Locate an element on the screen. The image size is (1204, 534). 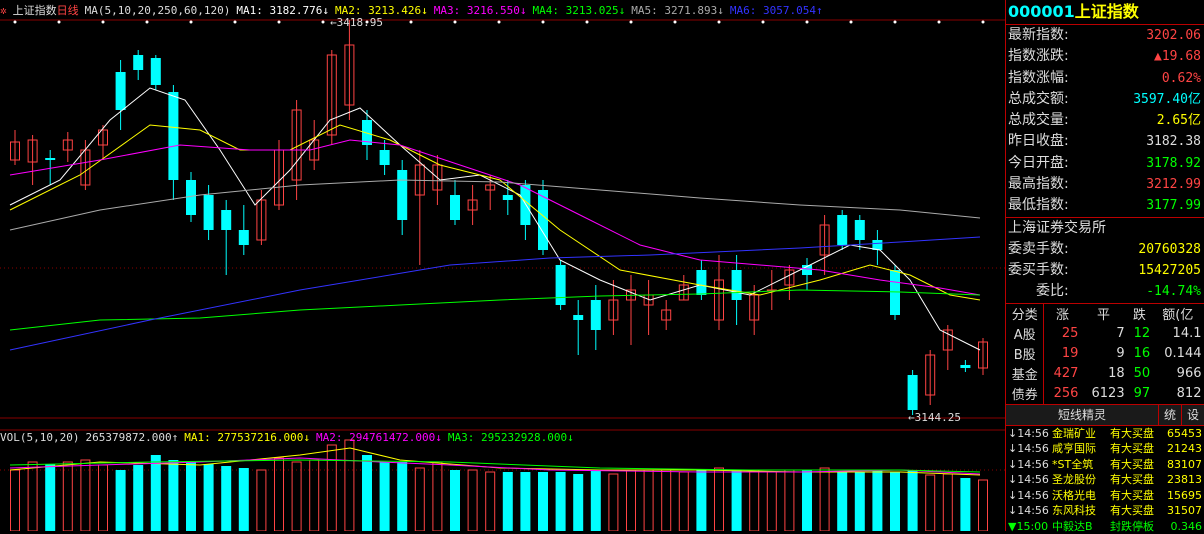
tab-settings: 设 is located at coordinates (1192, 414).